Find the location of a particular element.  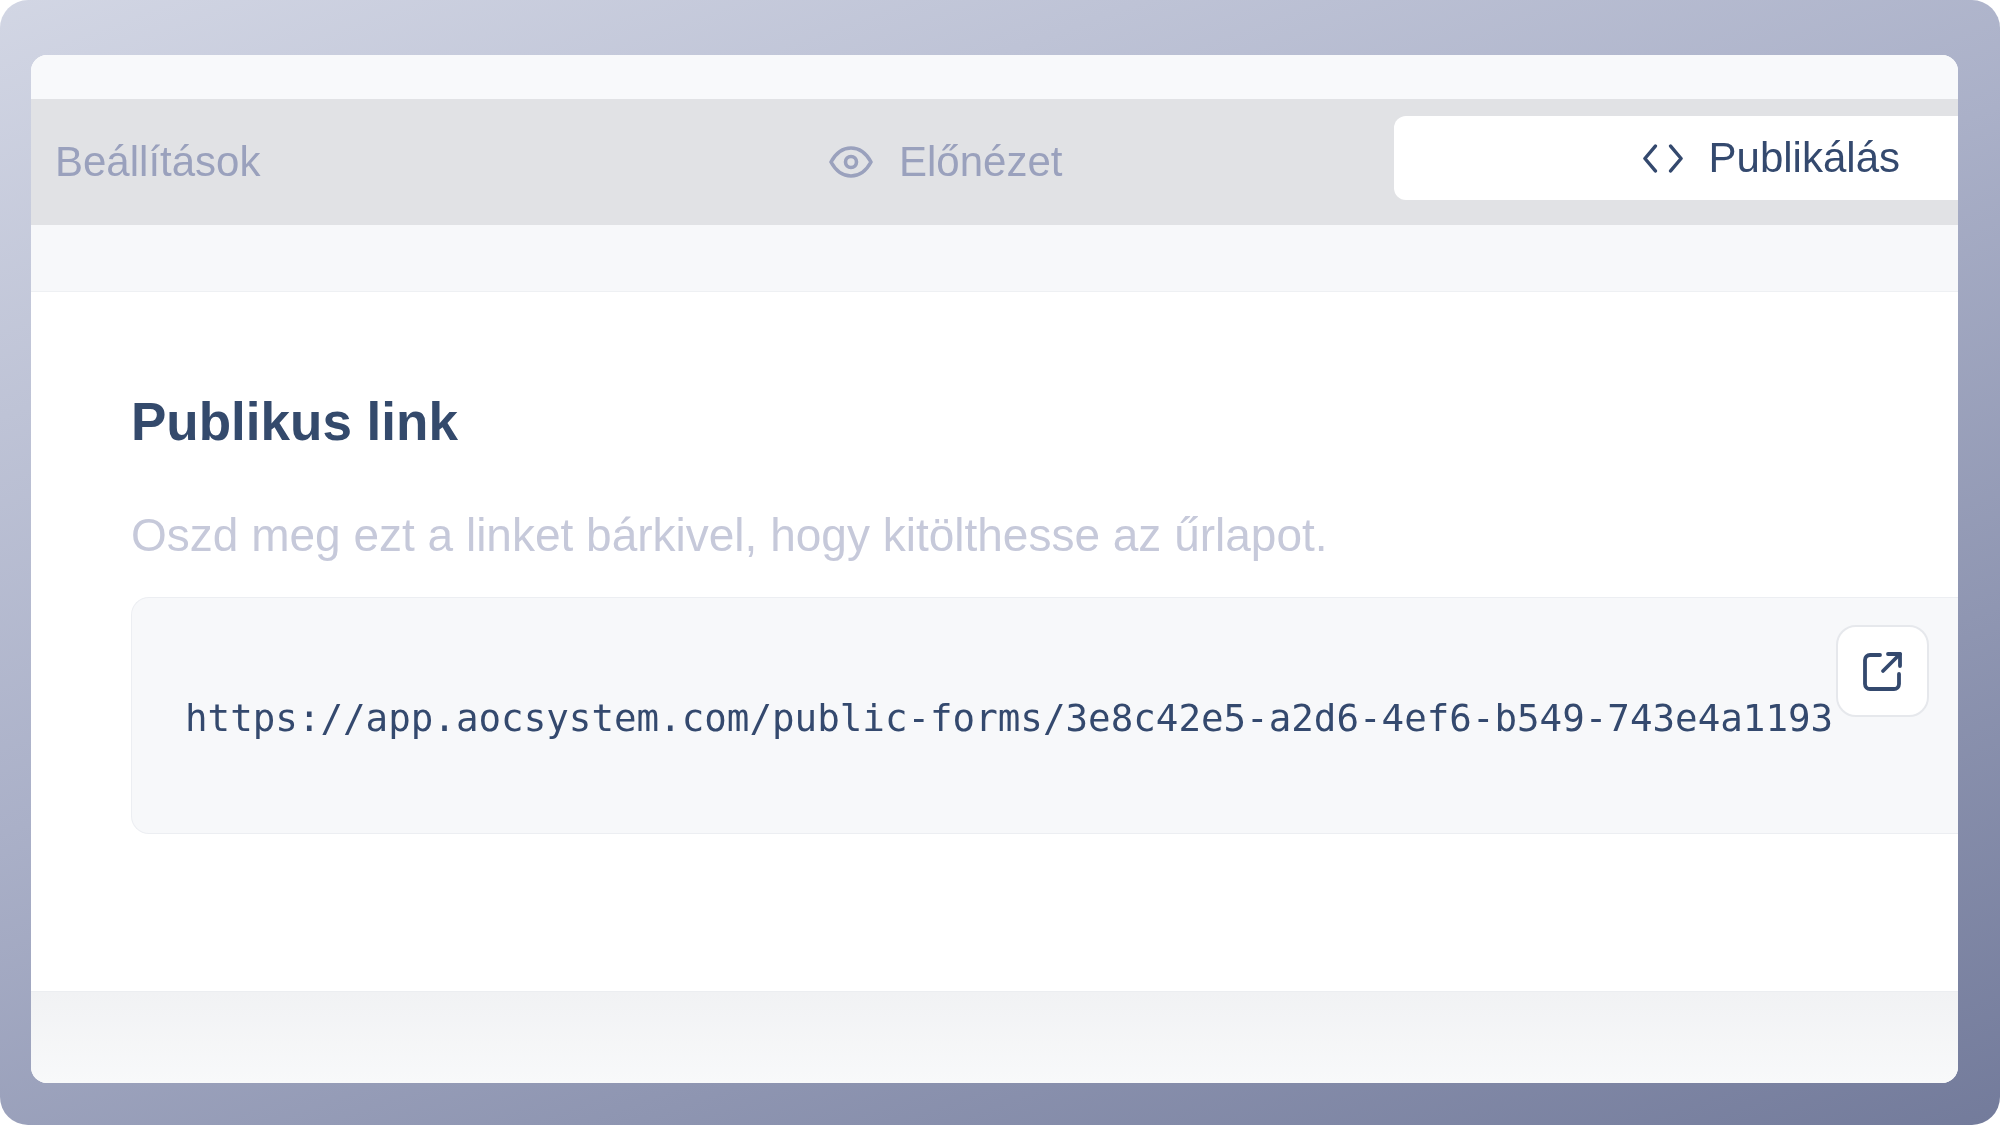

tab: Publikálás is located at coordinates (1676, 158).